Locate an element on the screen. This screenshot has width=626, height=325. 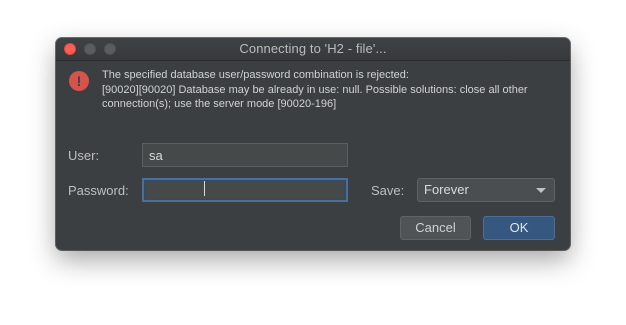
cancel-button: Cancel is located at coordinates (435, 228).